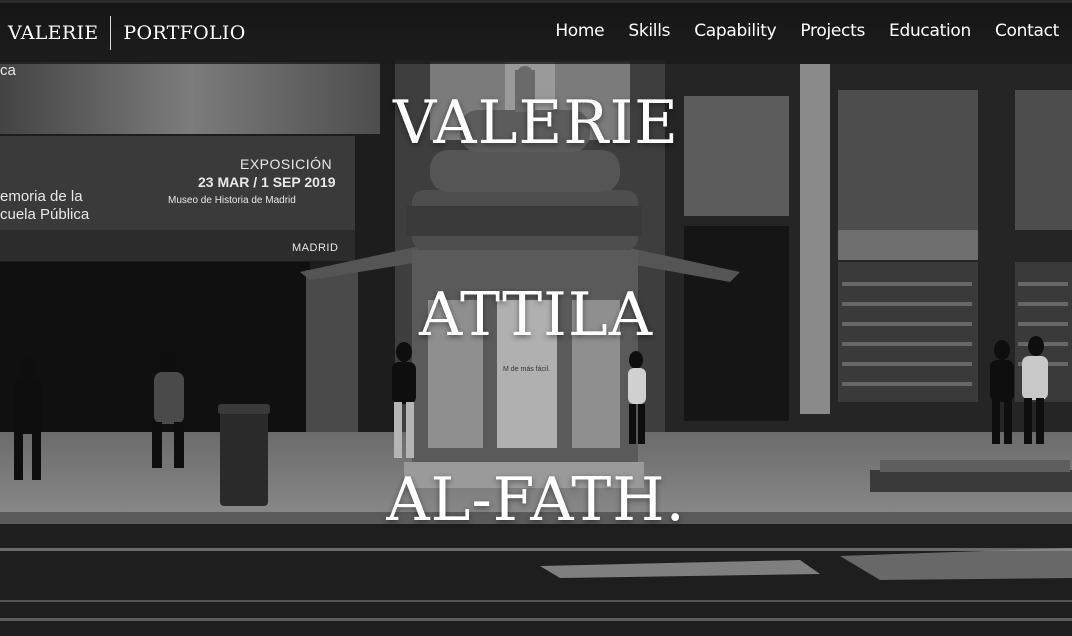  I want to click on brand-logo: VALERIE PORTFOLIO, so click(127, 33).